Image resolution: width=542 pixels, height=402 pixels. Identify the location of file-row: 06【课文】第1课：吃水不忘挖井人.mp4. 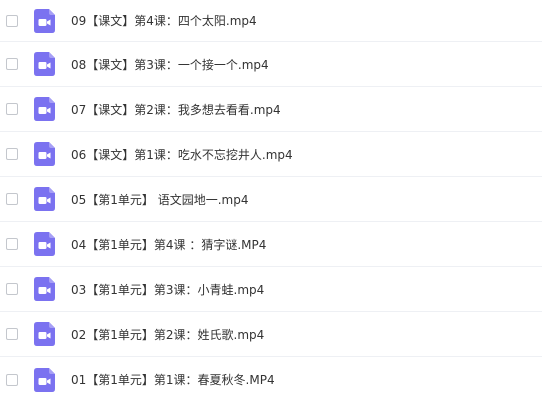
(271, 154).